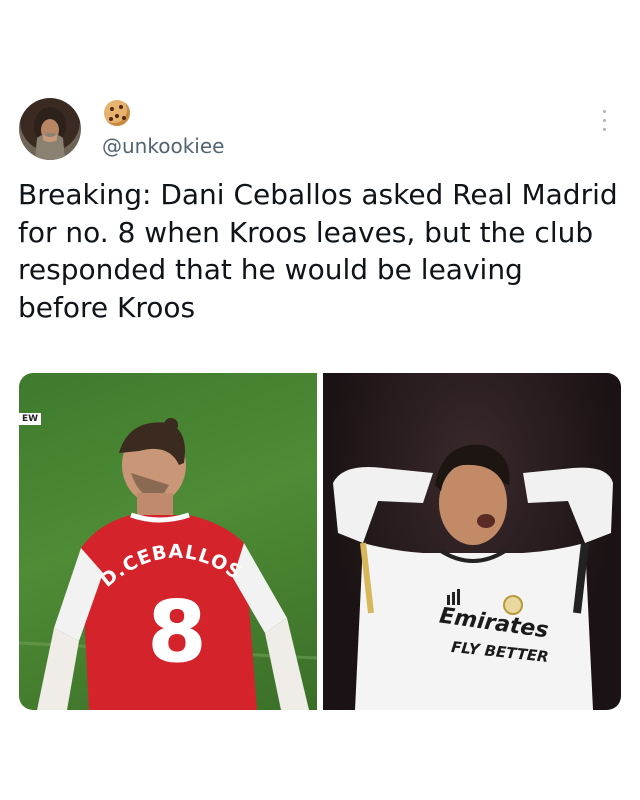 This screenshot has height=800, width=640. I want to click on cookie-icon, so click(117, 113).